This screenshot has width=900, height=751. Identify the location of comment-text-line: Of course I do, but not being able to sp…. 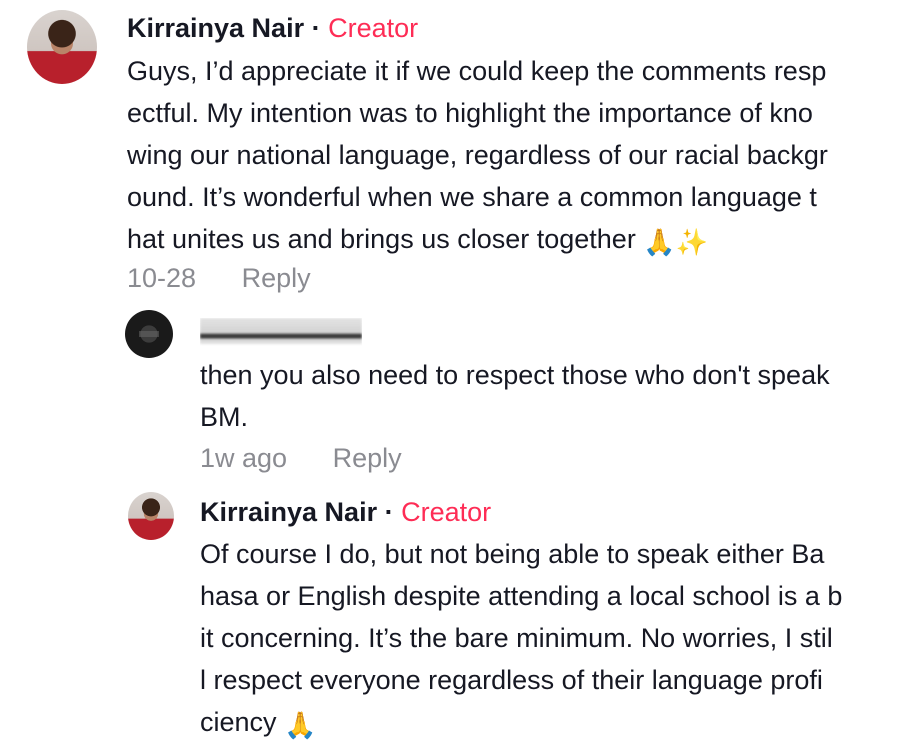
(512, 554).